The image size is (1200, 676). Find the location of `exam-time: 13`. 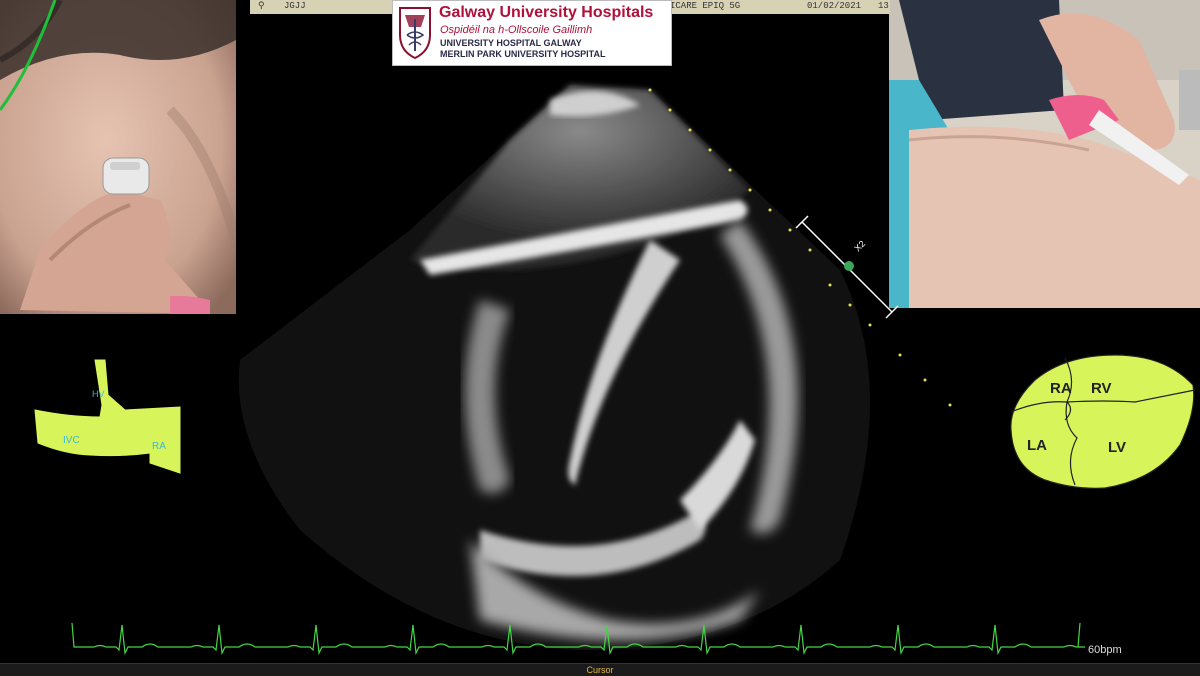

exam-time: 13 is located at coordinates (883, 6).